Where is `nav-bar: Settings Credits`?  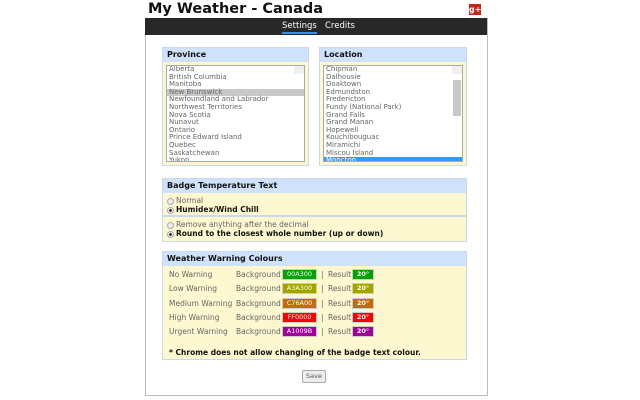
nav-bar: Settings Credits is located at coordinates (316, 26).